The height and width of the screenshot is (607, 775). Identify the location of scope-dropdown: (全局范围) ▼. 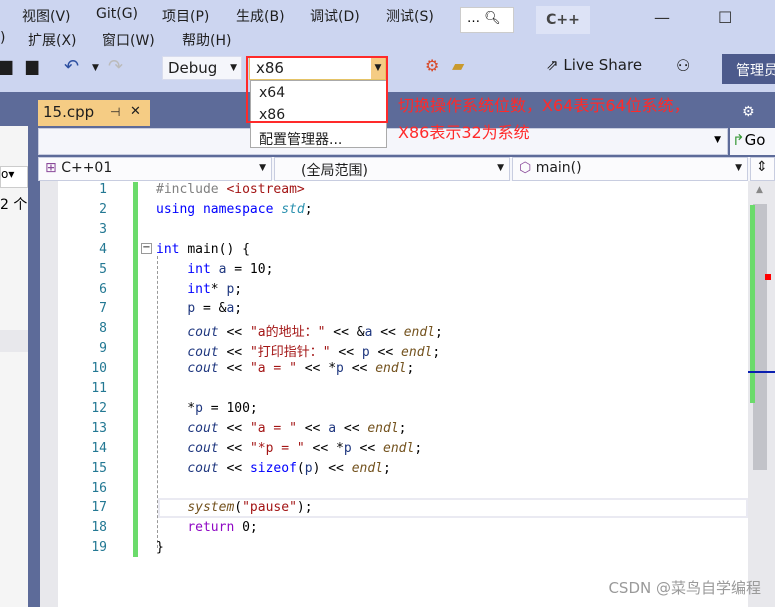
(392, 169).